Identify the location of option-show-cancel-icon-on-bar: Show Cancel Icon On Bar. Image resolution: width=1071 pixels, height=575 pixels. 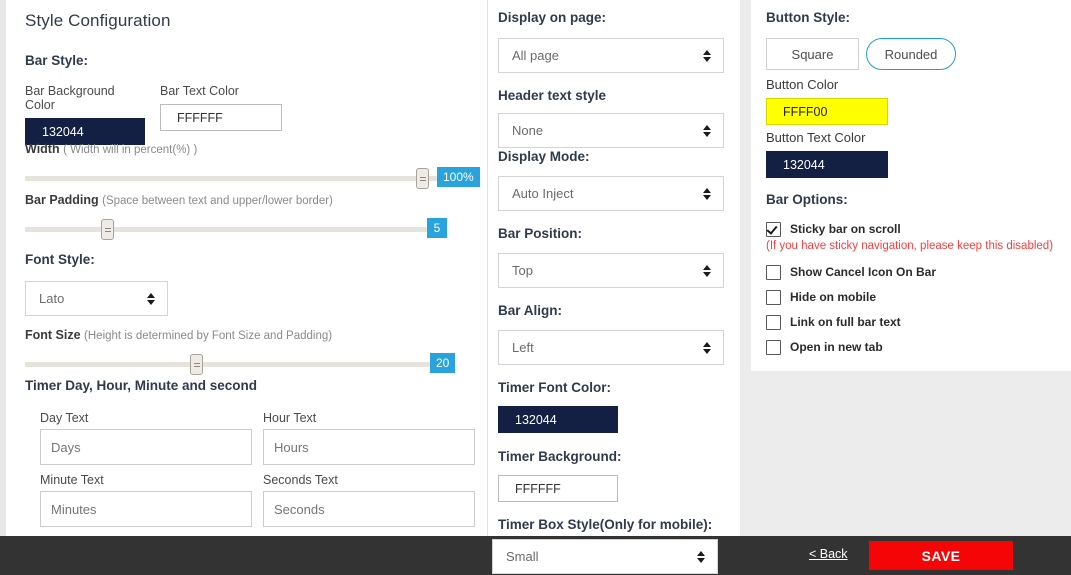
(911, 272).